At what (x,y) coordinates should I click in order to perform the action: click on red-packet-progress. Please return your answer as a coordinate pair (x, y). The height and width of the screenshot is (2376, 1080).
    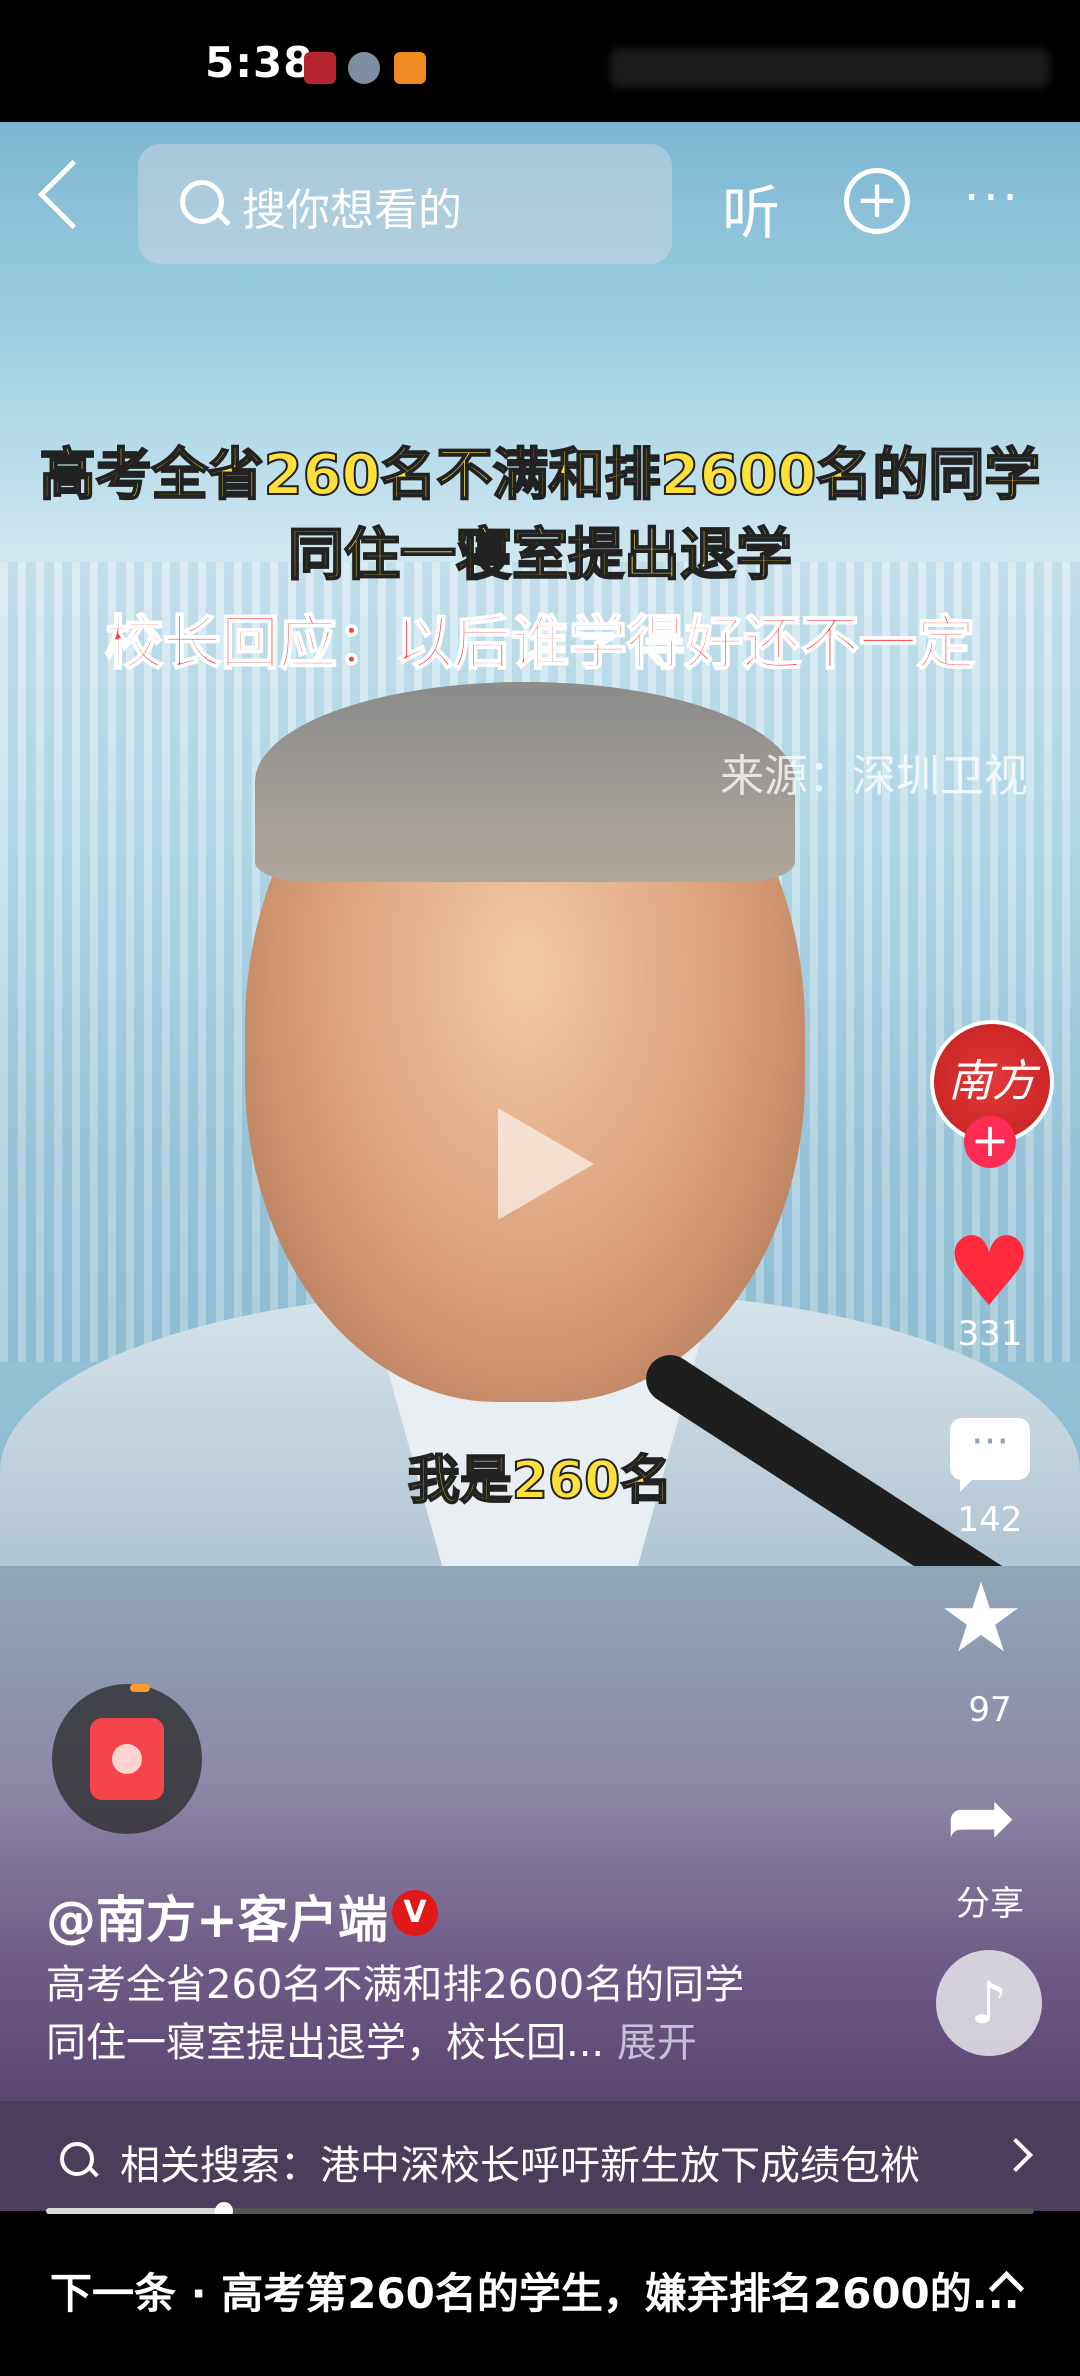
    Looking at the image, I should click on (140, 1688).